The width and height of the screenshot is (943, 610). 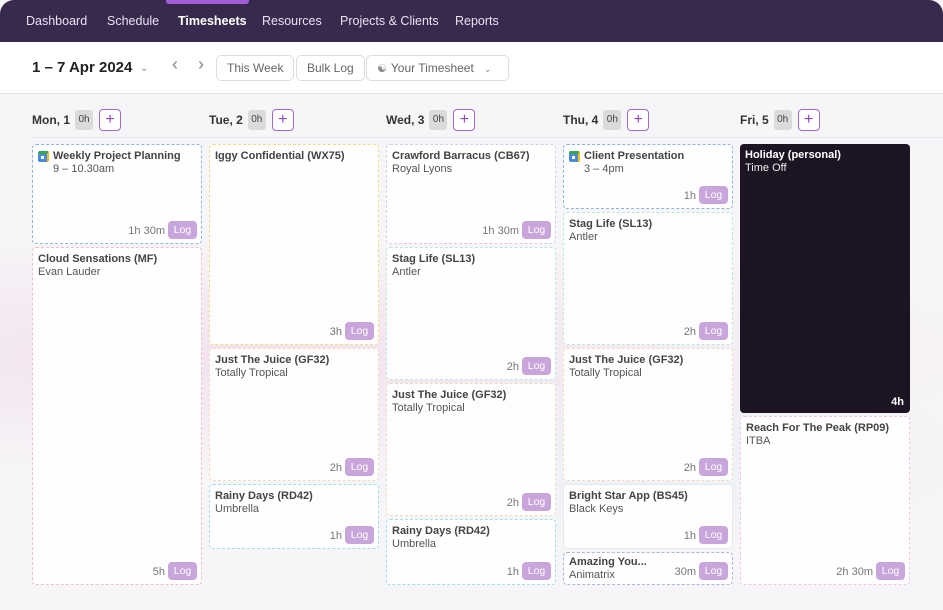 I want to click on day-header-mon: Mon, 1 0h +, so click(x=76, y=120).